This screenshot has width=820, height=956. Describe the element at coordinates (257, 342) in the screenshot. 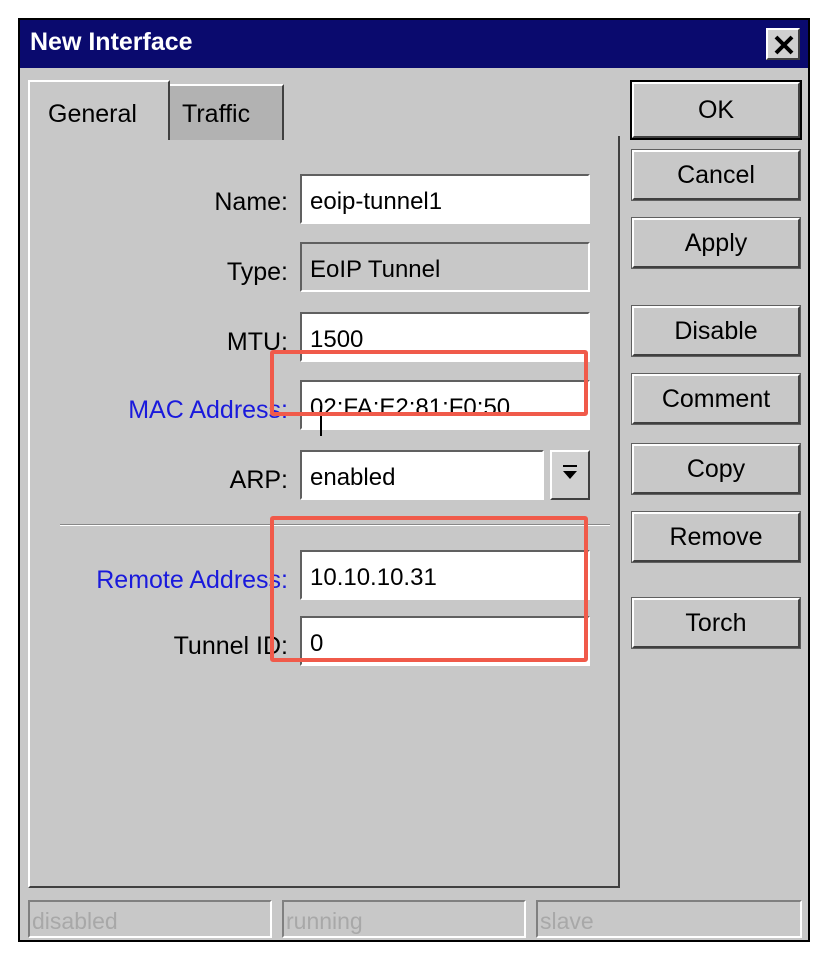

I see `mtu-label: MTU:` at that location.